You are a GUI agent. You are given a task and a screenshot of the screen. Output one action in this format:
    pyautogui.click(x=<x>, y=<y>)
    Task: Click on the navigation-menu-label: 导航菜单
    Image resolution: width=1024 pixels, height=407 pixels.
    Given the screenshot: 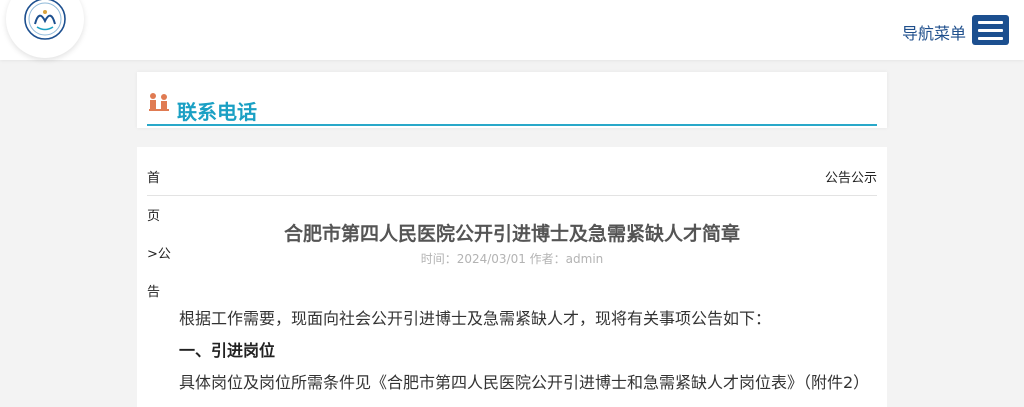 What is the action you would take?
    pyautogui.click(x=934, y=32)
    